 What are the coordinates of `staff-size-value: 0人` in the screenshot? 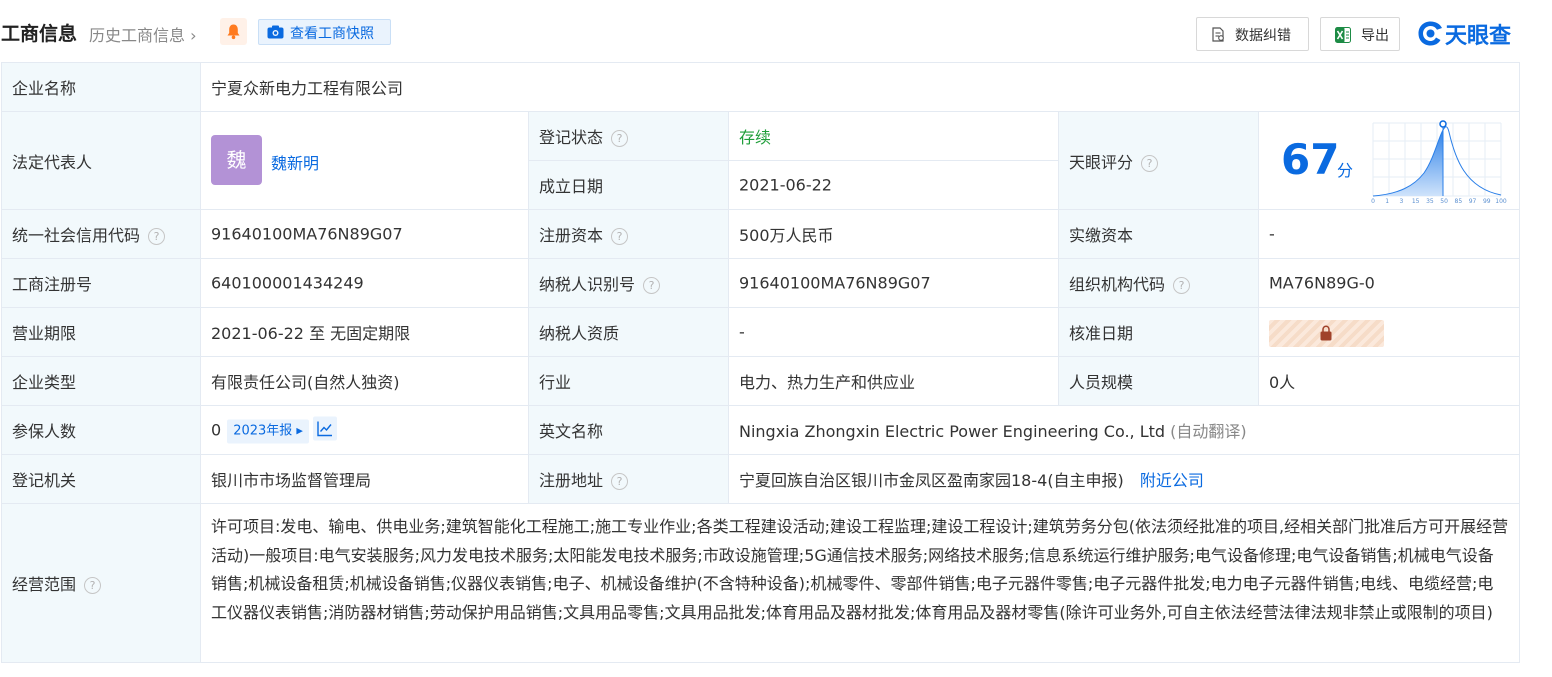 It's located at (1282, 382).